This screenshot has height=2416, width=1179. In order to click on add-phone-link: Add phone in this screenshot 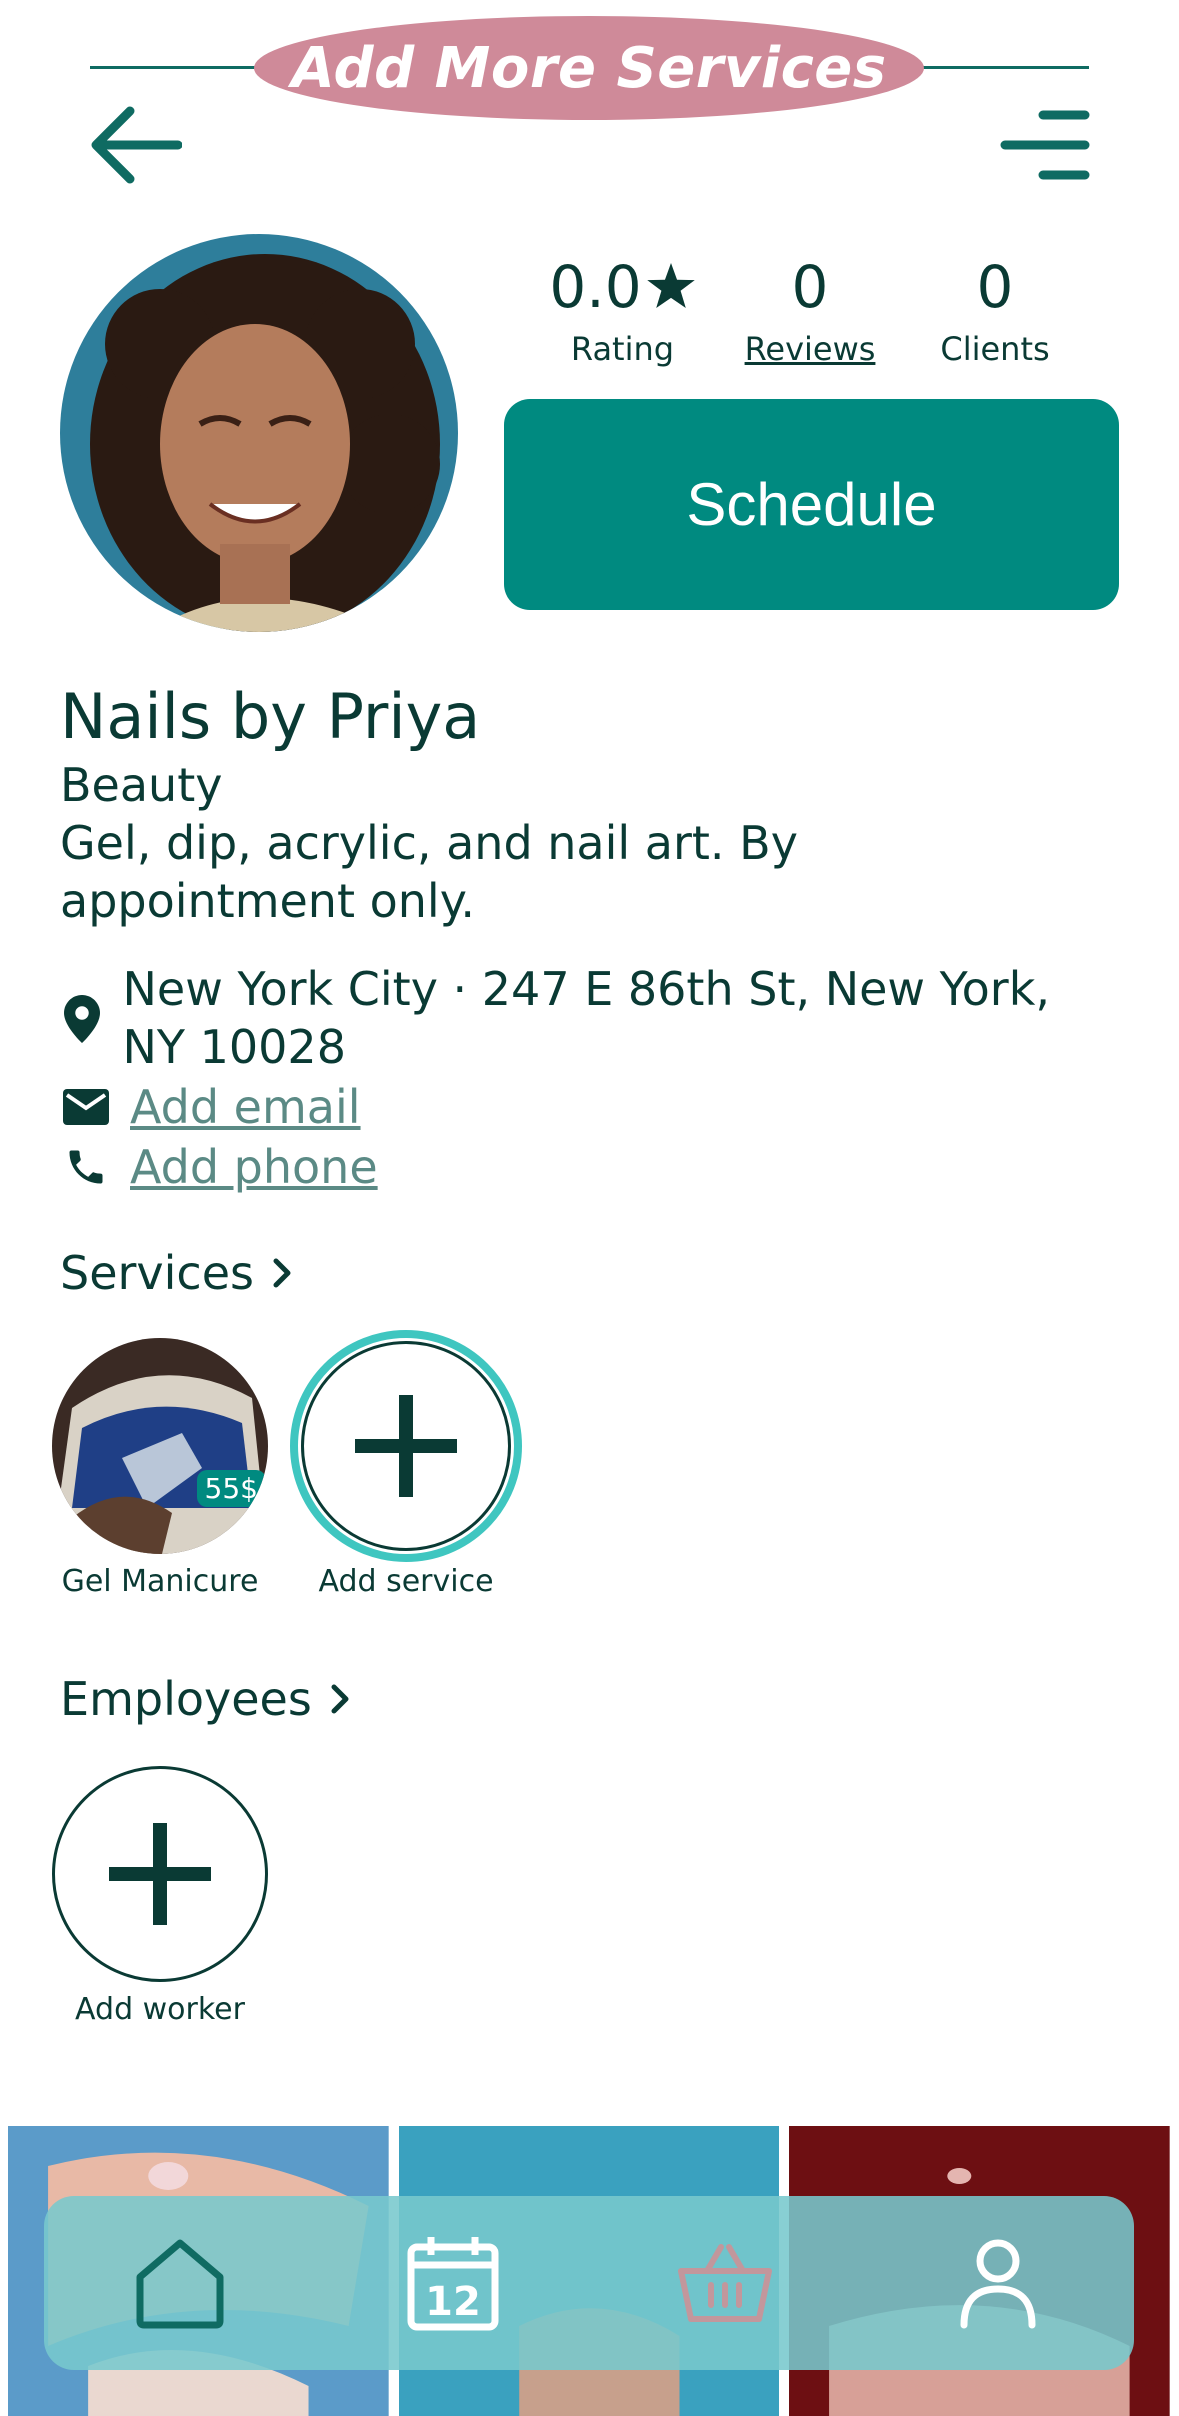, I will do `click(254, 1167)`.